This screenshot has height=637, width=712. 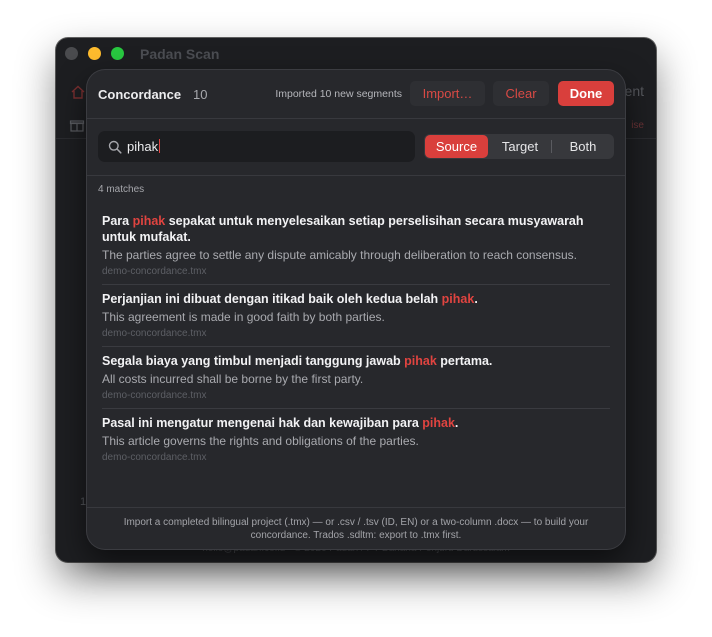 I want to click on background-header-fragment: ent, so click(x=634, y=91).